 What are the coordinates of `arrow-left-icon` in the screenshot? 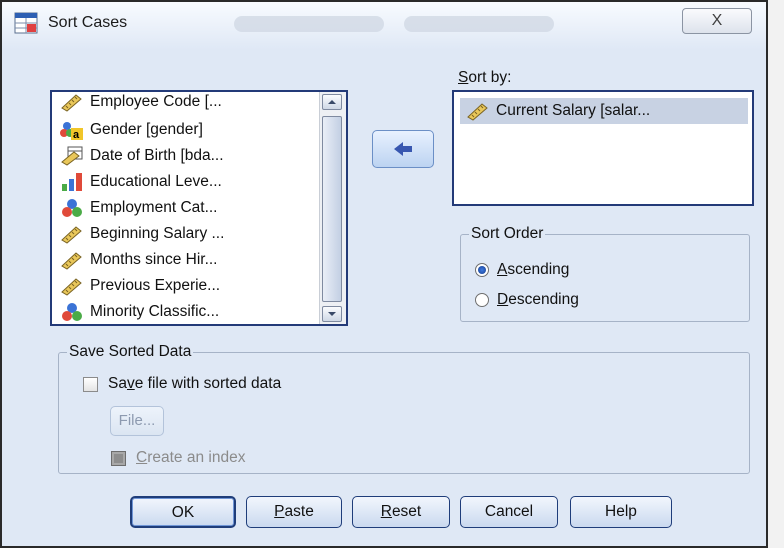 It's located at (403, 149).